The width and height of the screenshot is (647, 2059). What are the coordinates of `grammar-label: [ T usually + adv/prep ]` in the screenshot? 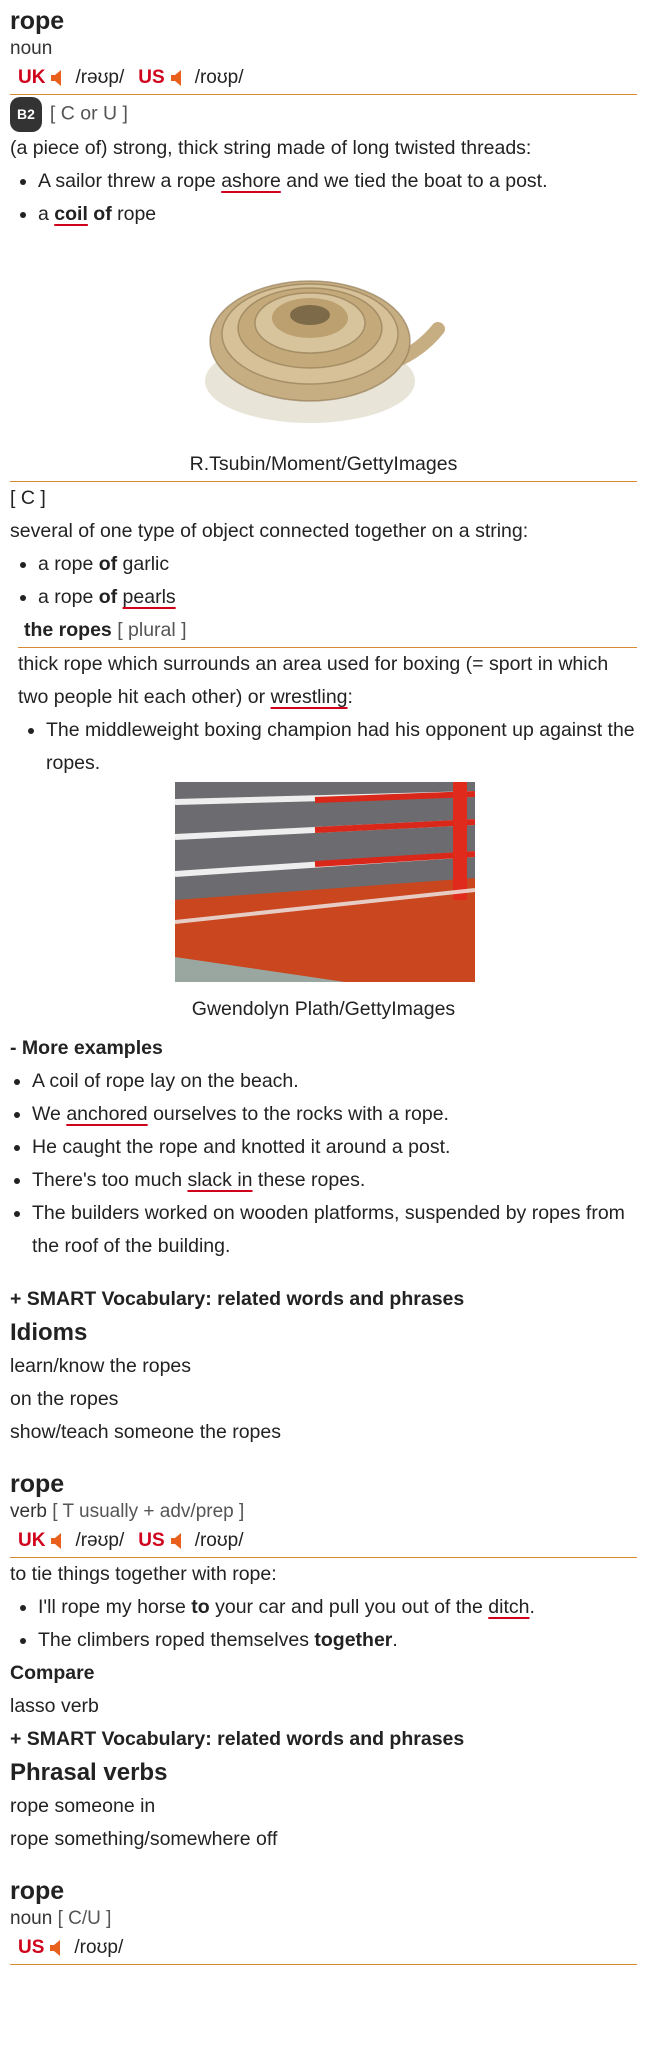 It's located at (148, 1511).